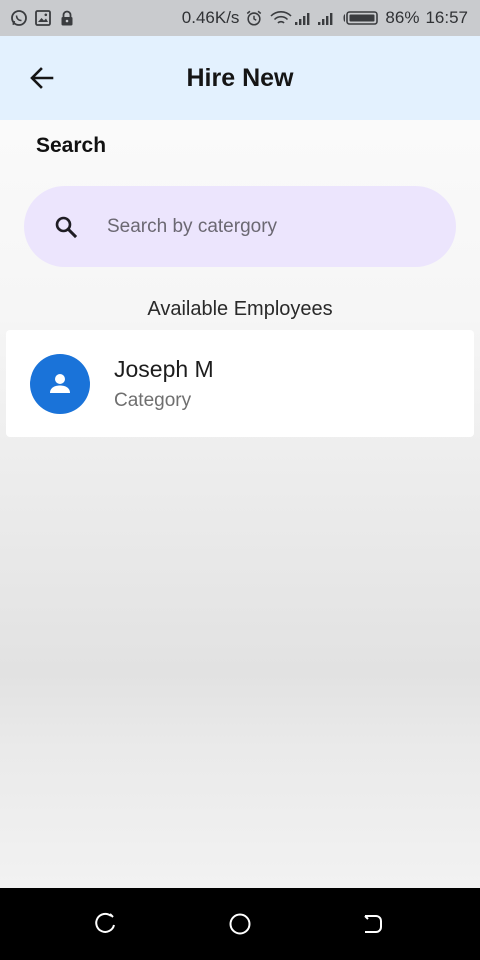 This screenshot has height=960, width=480. I want to click on lock-icon, so click(67, 18).